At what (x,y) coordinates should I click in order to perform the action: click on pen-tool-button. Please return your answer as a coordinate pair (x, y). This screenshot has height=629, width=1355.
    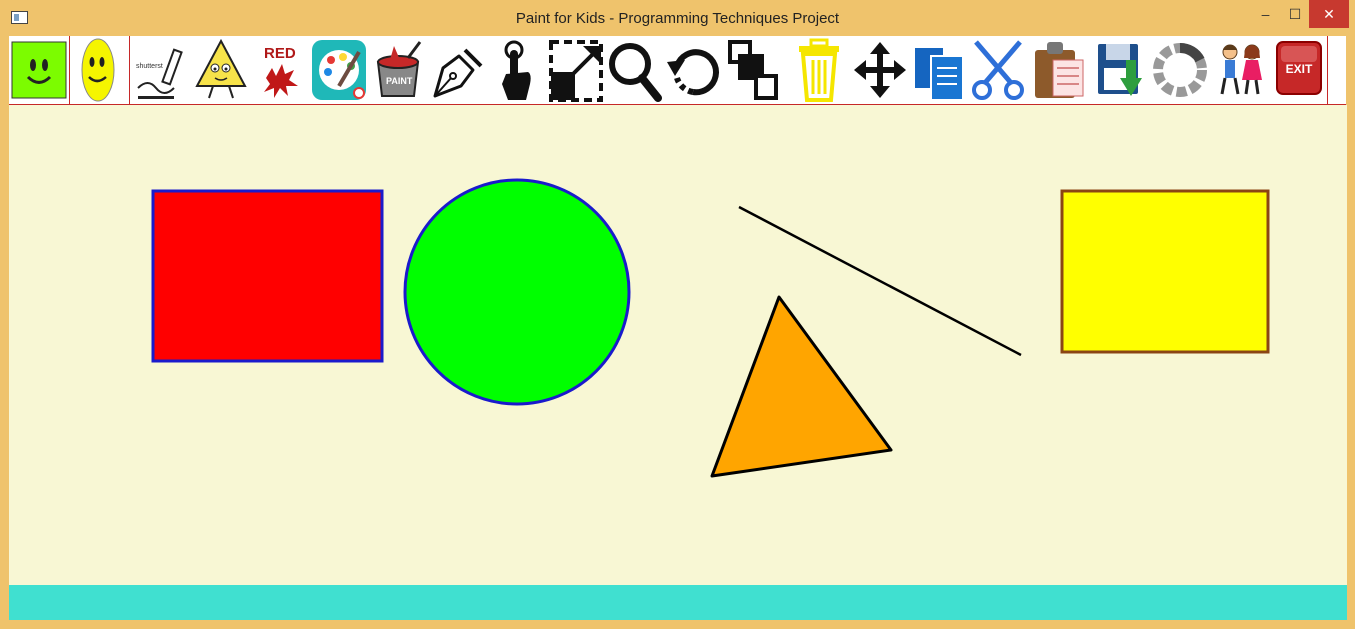
    Looking at the image, I should click on (457, 70).